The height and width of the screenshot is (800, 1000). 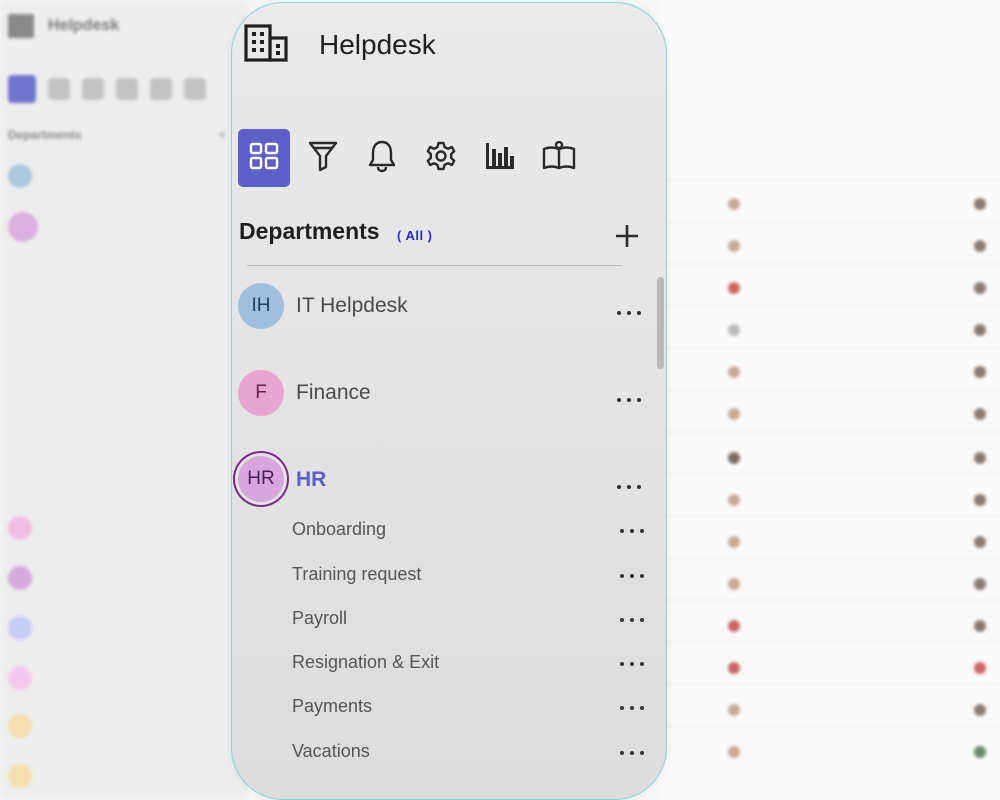 I want to click on app-header, so click(x=266, y=45).